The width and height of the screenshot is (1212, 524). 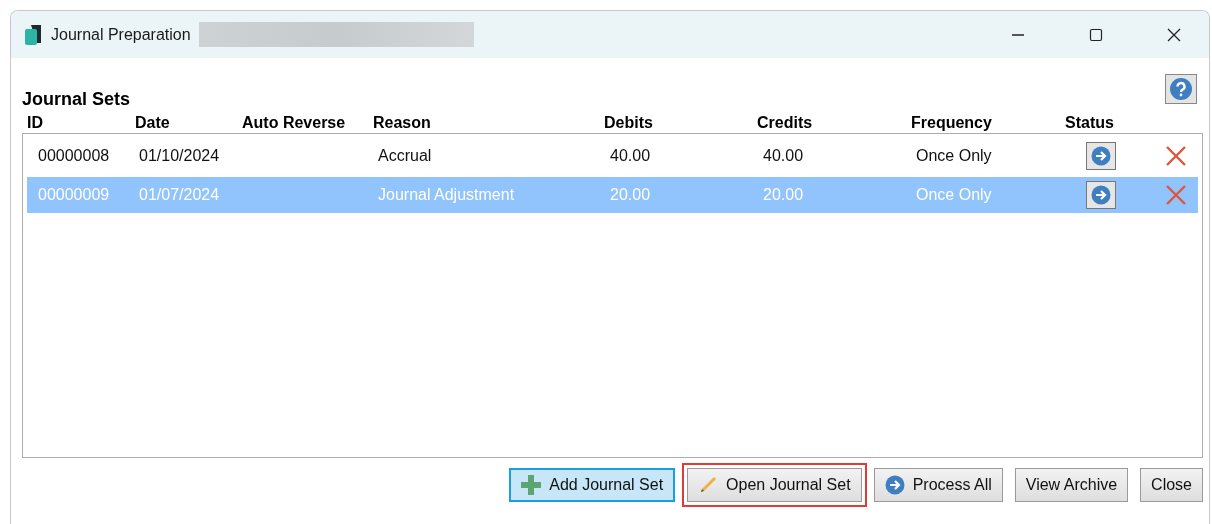 What do you see at coordinates (784, 195) in the screenshot?
I see `credits-cell-text: 20.00` at bounding box center [784, 195].